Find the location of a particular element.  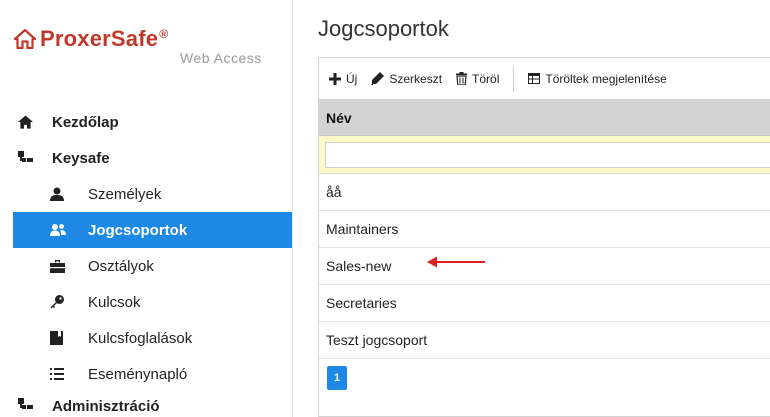

show-deleted-button-label: Töröltek megjelenítése is located at coordinates (606, 78).